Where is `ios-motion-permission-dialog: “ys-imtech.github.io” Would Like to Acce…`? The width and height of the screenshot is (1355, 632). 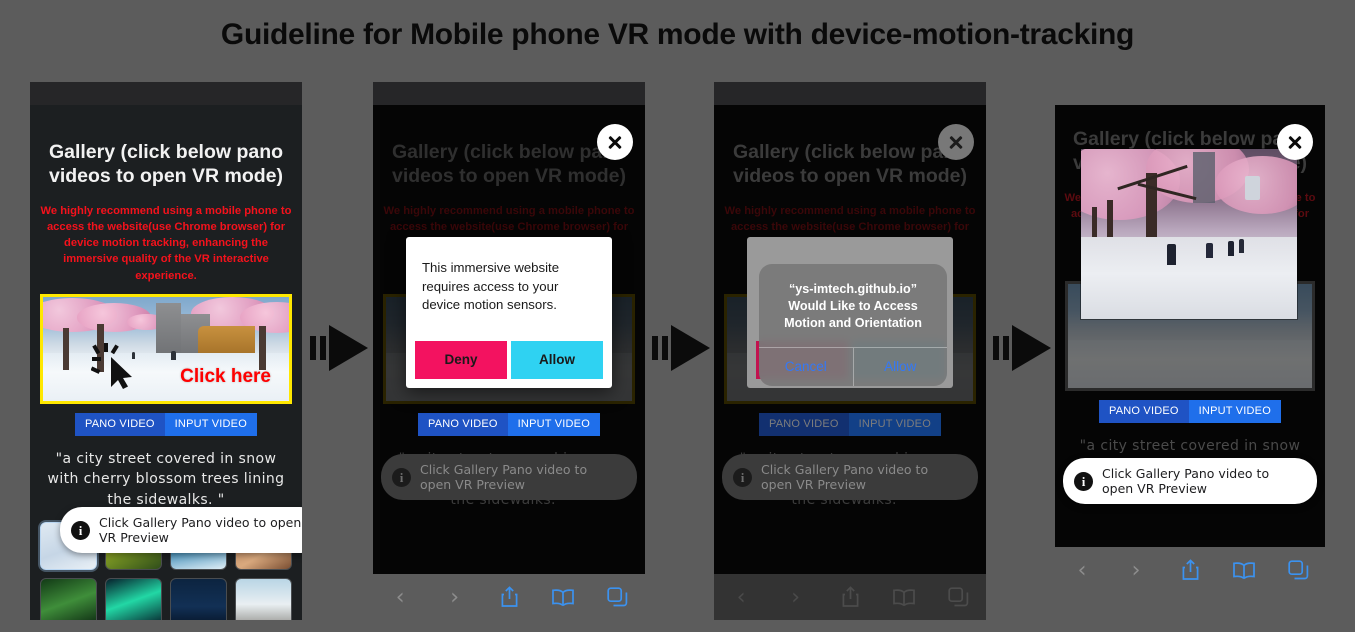
ios-motion-permission-dialog: “ys-imtech.github.io” Would Like to Acce… is located at coordinates (853, 325).